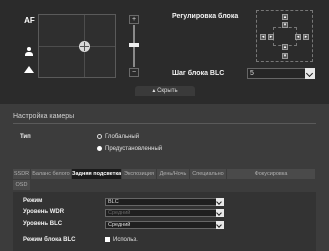 The image size is (329, 251). What do you see at coordinates (129, 149) in the screenshot?
I see `type-option-preset: Предустановленный` at bounding box center [129, 149].